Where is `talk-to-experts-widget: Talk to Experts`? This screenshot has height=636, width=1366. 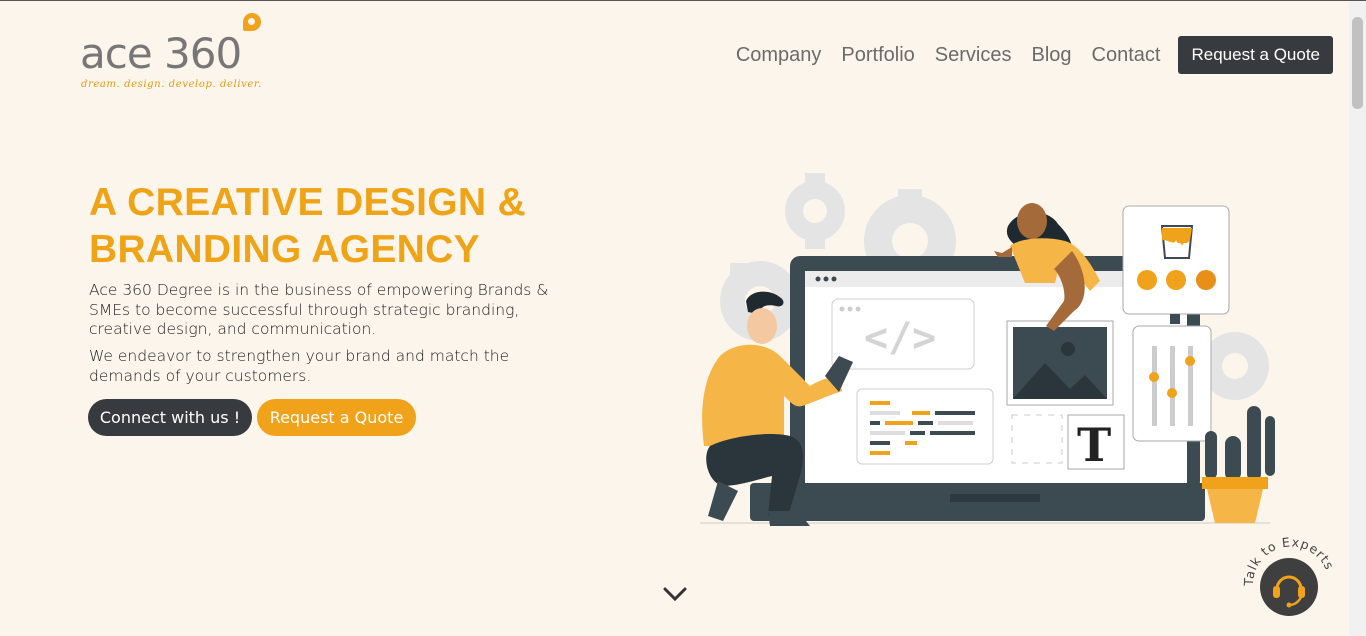 talk-to-experts-widget: Talk to Experts is located at coordinates (1288, 579).